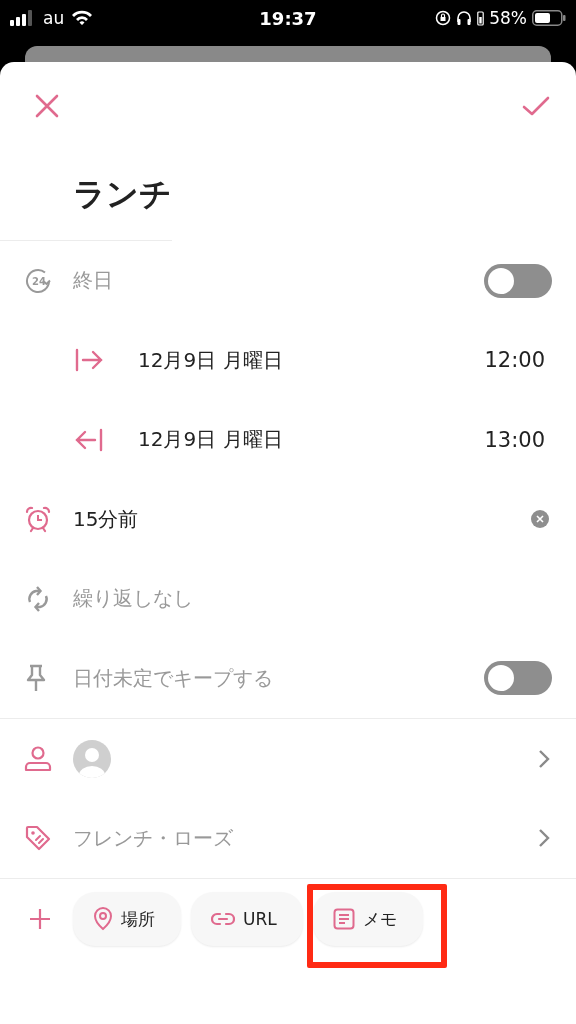 This screenshot has width=576, height=1024. I want to click on clear-icon, so click(540, 519).